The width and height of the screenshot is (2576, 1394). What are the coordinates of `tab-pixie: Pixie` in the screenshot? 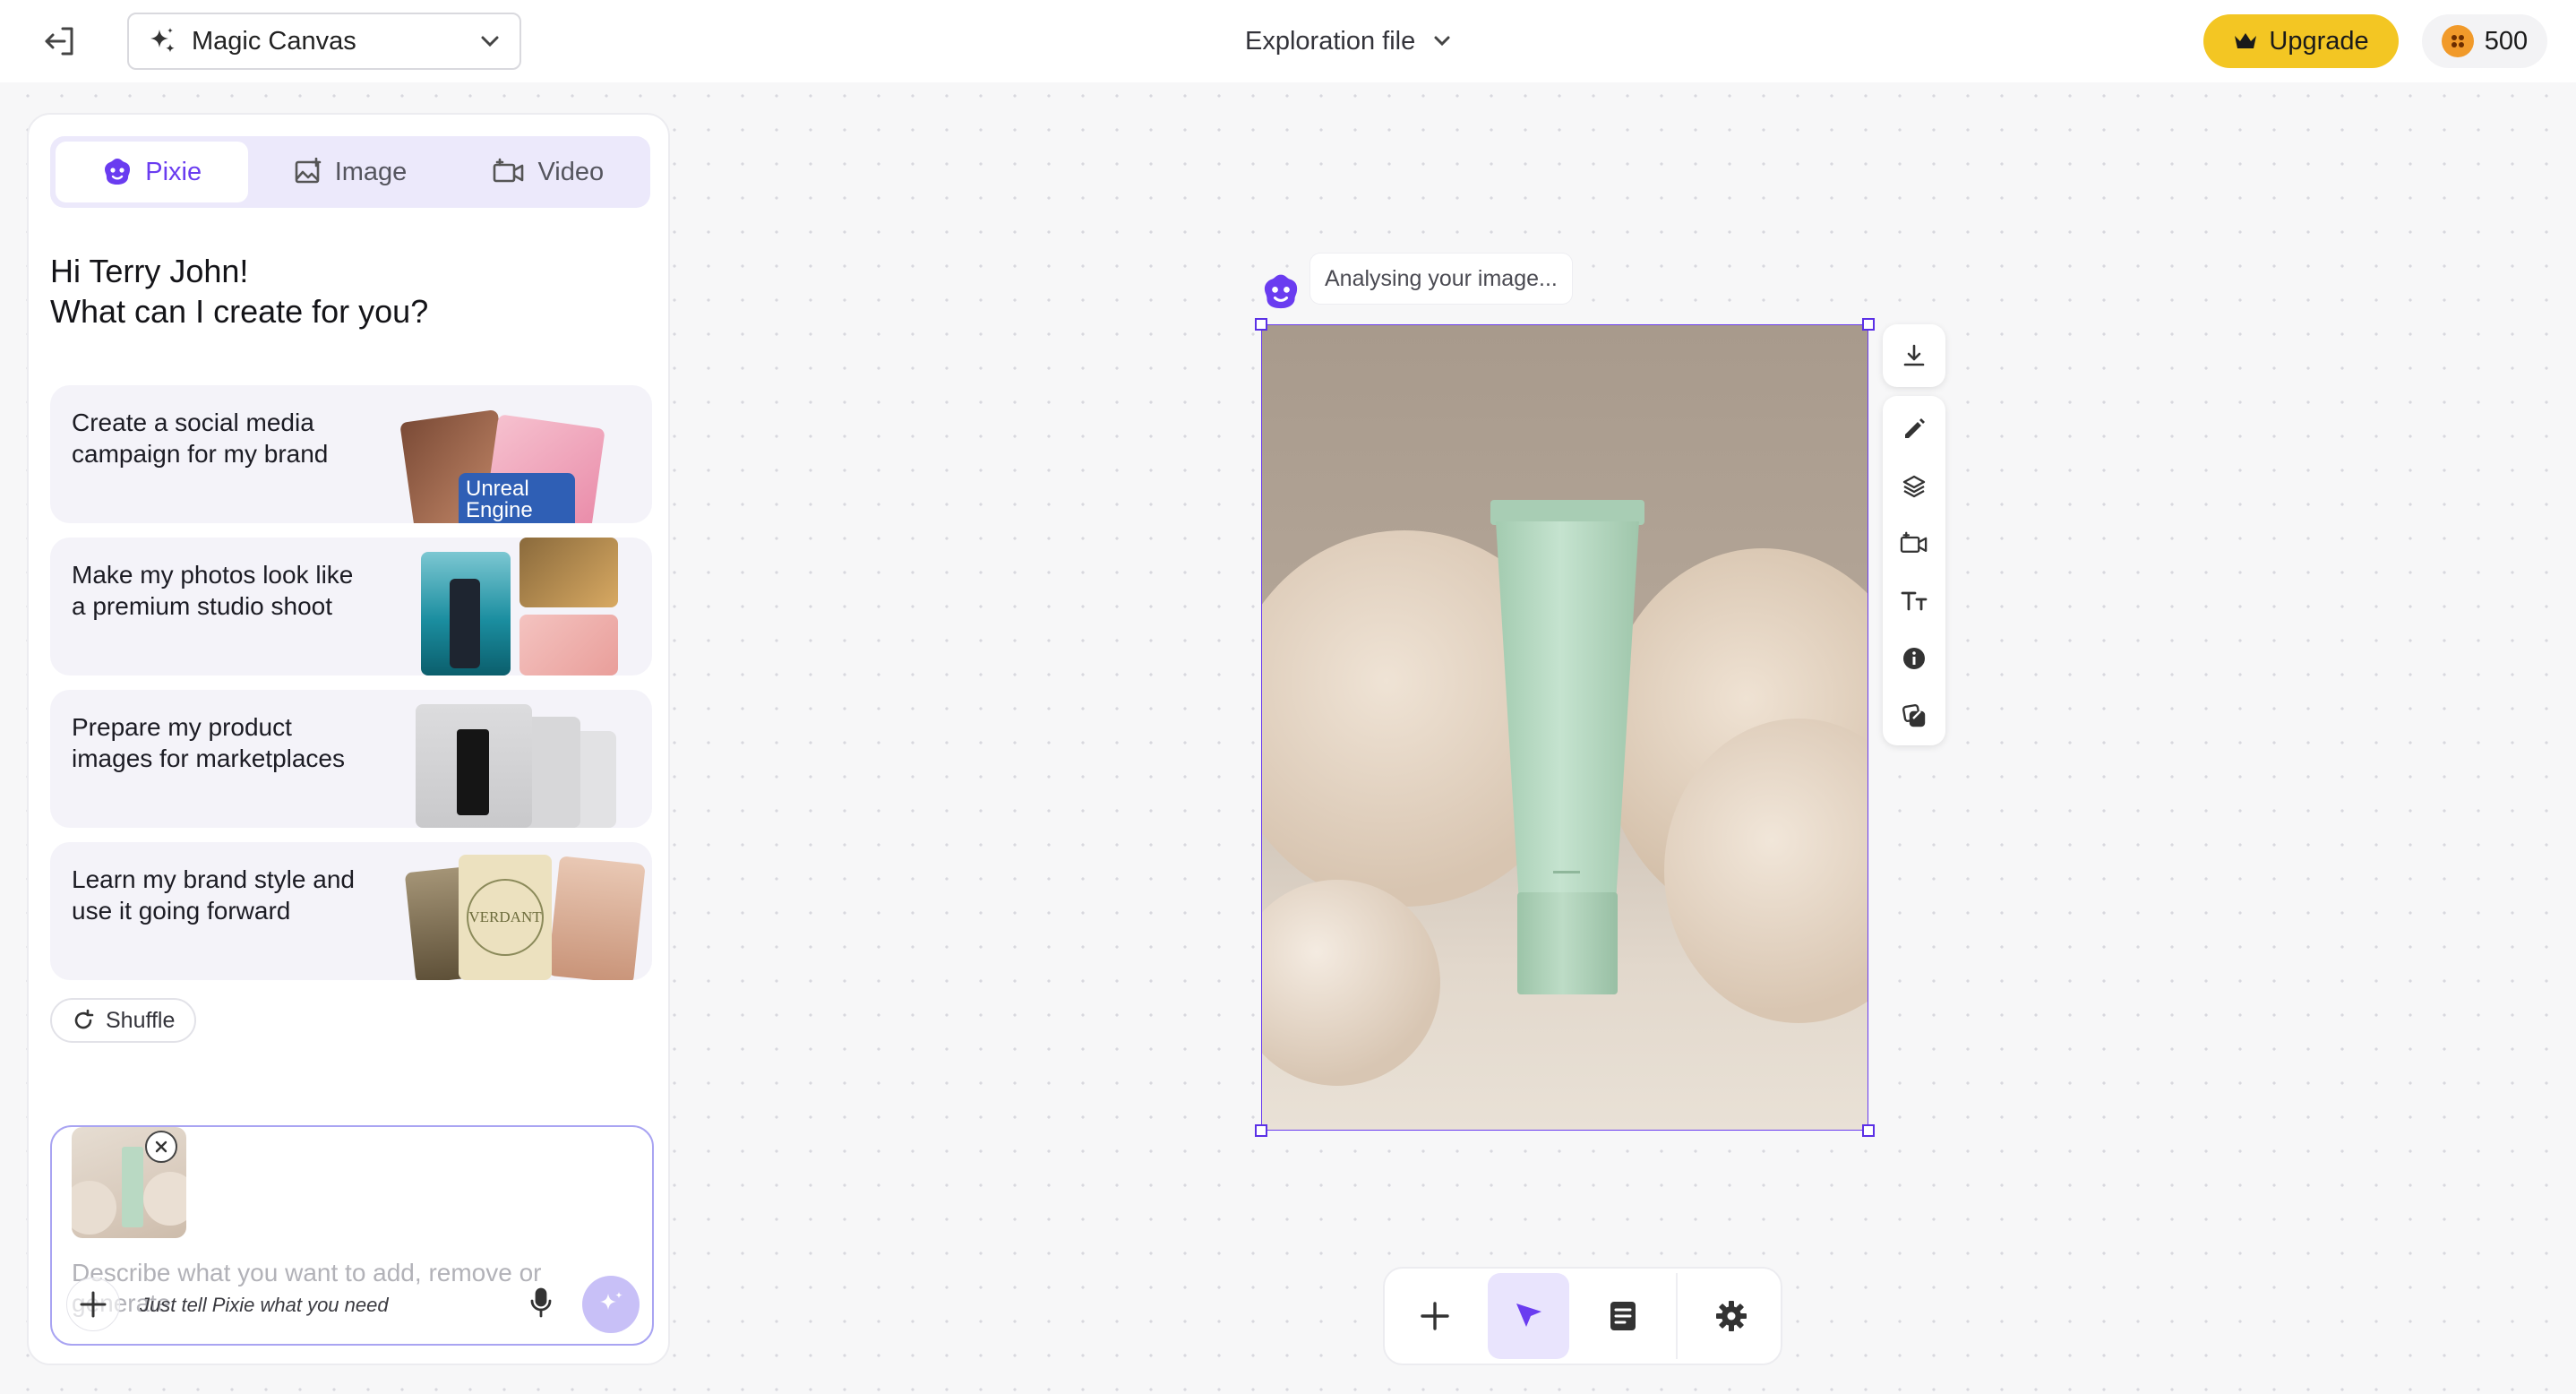 It's located at (152, 172).